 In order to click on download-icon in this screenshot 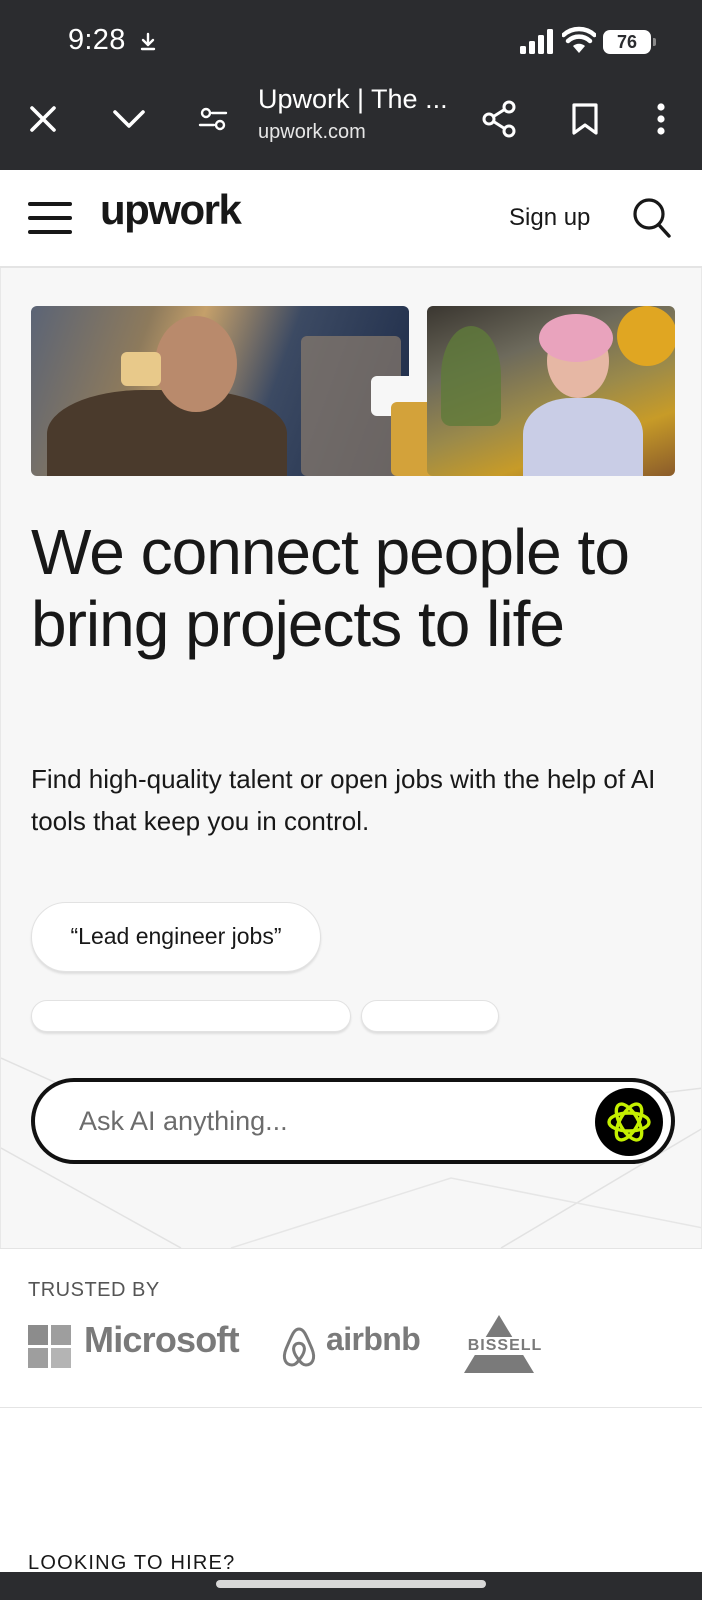, I will do `click(148, 41)`.